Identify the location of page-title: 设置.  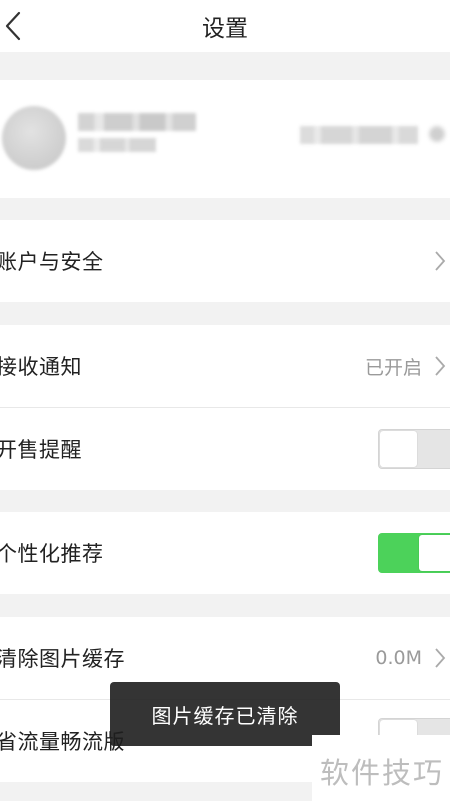
(225, 29).